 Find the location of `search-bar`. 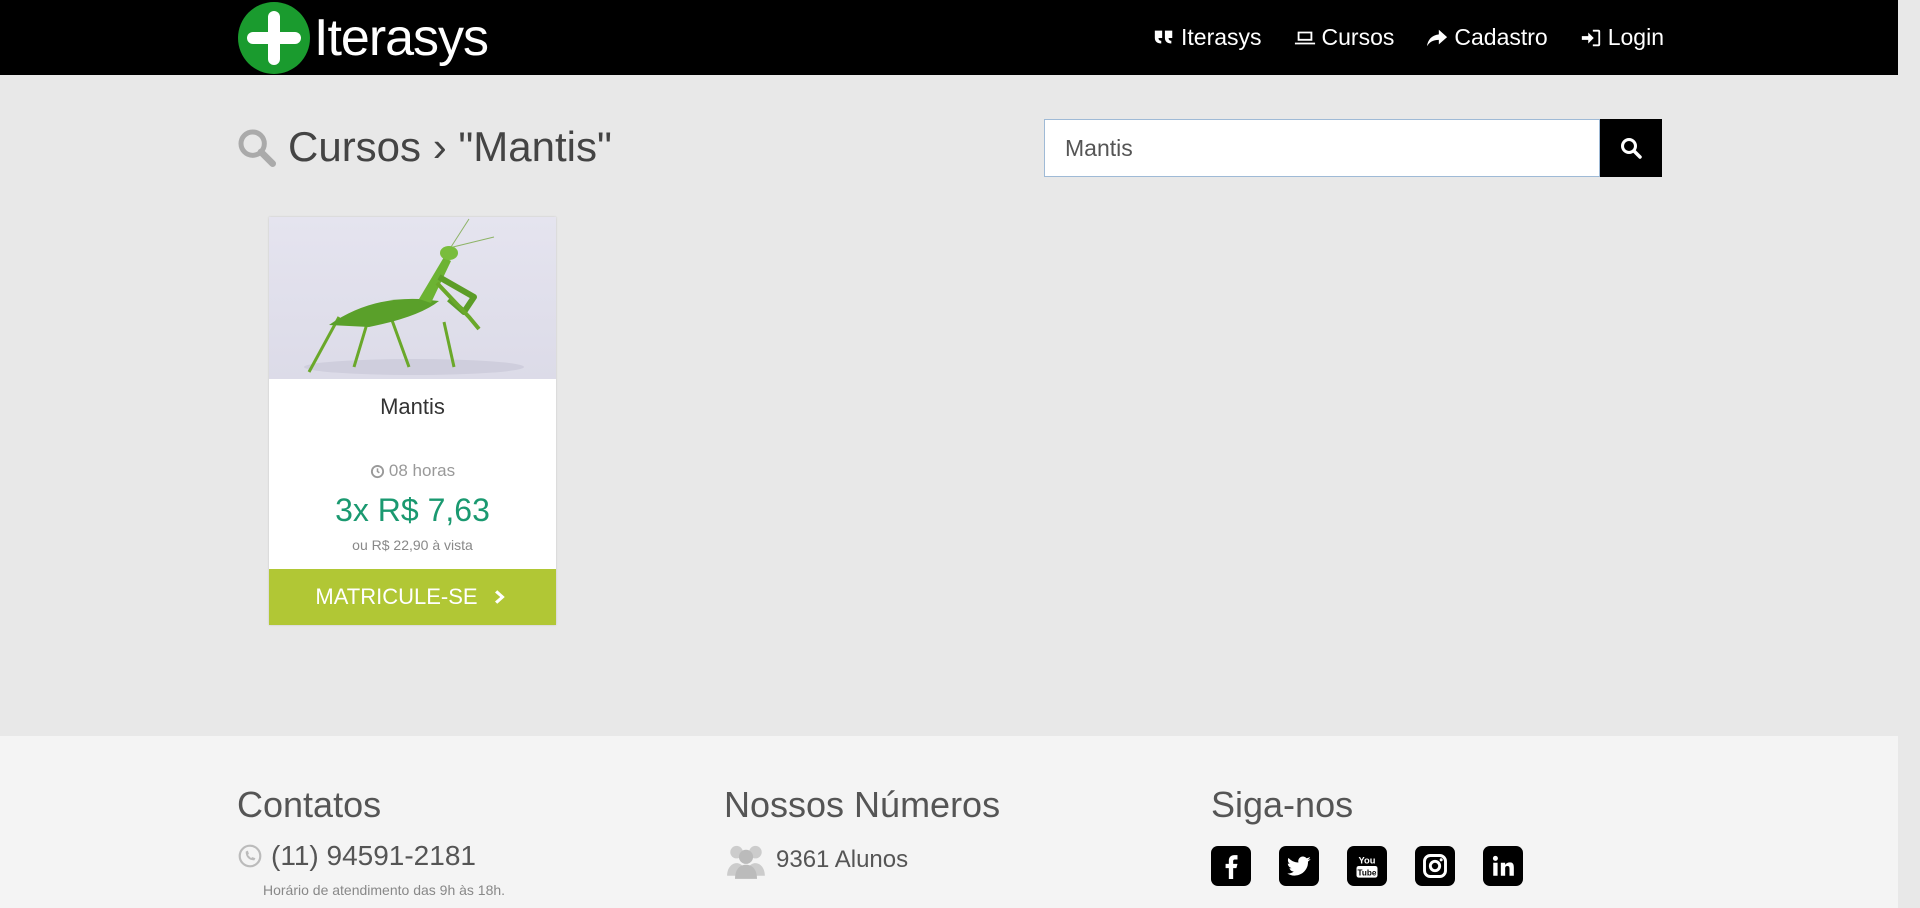

search-bar is located at coordinates (1353, 148).